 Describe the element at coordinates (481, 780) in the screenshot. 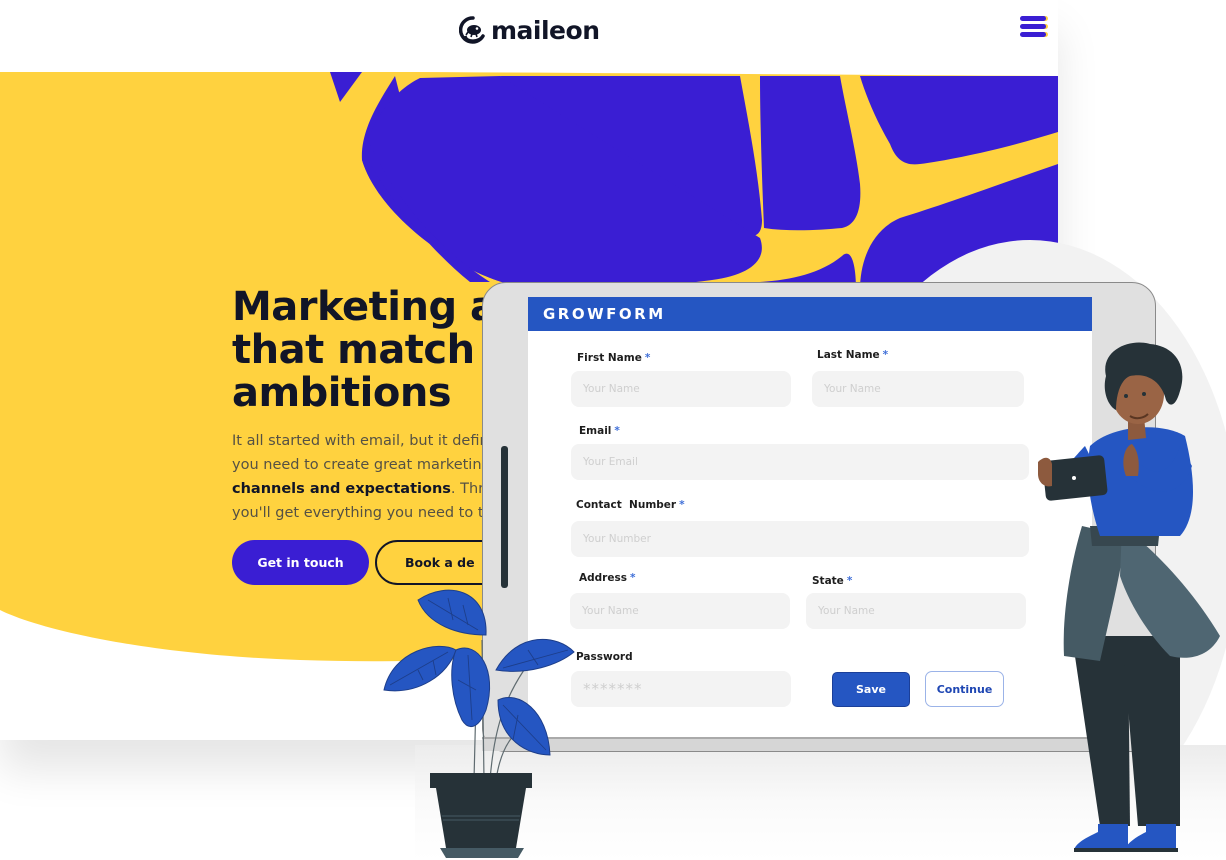

I see `plant-pot-rim` at that location.